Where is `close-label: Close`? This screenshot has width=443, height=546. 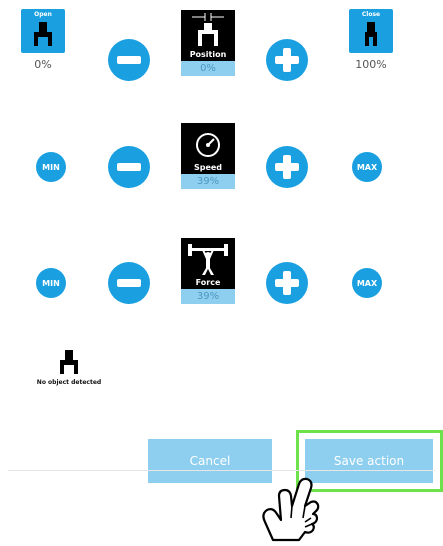 close-label: Close is located at coordinates (371, 14).